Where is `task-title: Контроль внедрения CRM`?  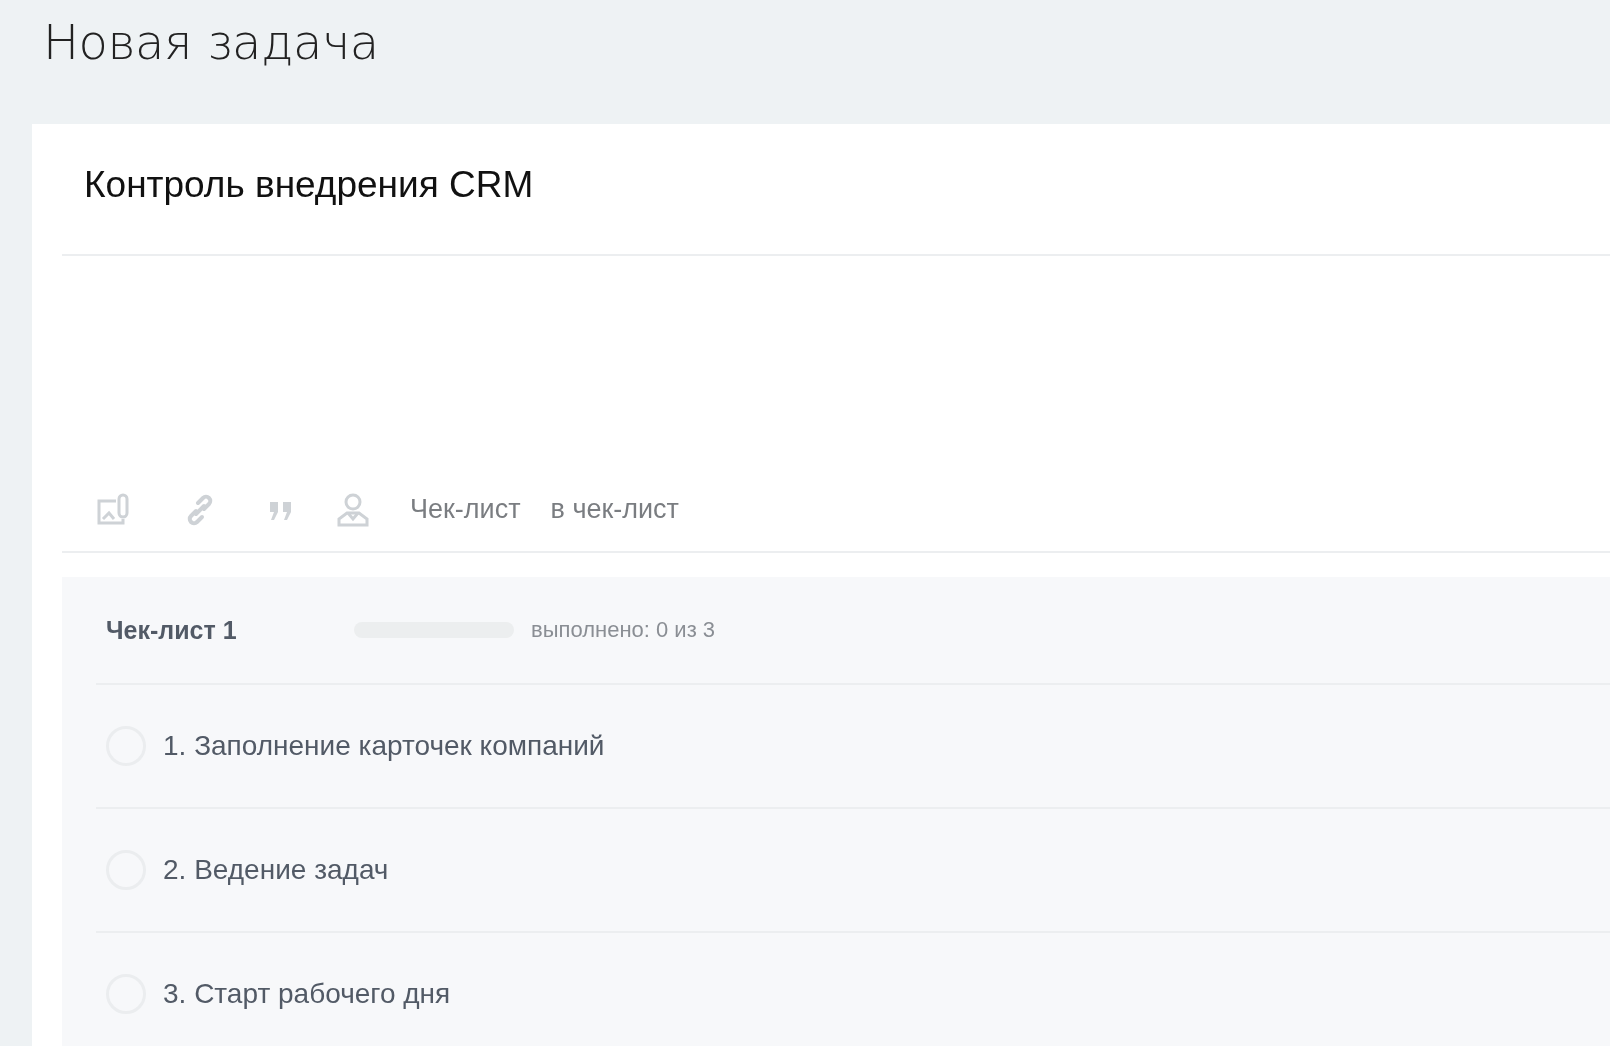
task-title: Контроль внедрения CRM is located at coordinates (309, 184).